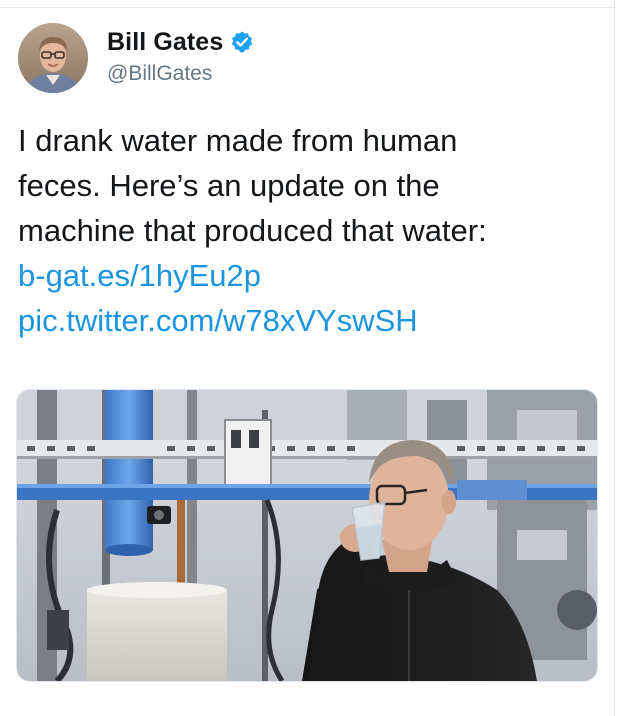 Image resolution: width=628 pixels, height=716 pixels. What do you see at coordinates (614, 358) in the screenshot?
I see `right-divider` at bounding box center [614, 358].